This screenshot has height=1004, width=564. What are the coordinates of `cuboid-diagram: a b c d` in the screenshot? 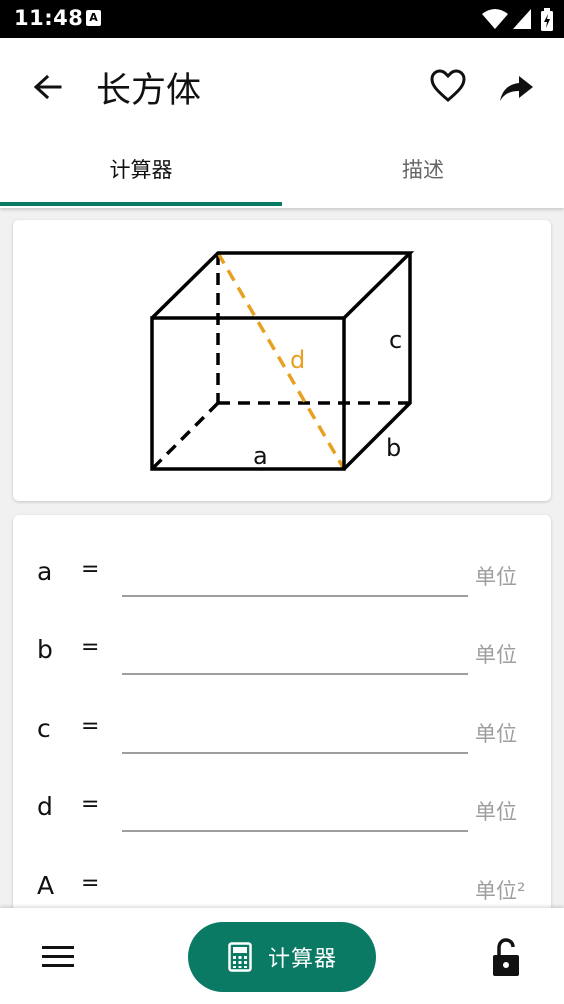 It's located at (282, 361).